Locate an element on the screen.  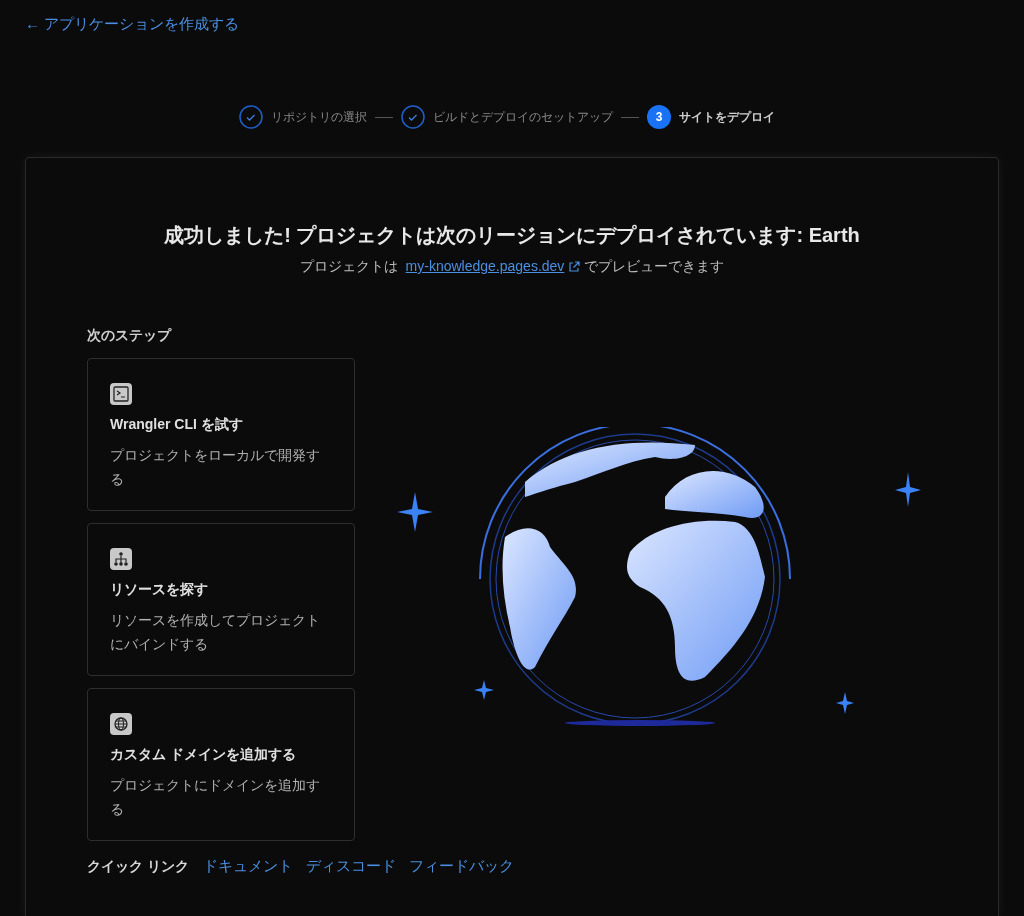
preview-text: でプレビューできます is located at coordinates (654, 266).